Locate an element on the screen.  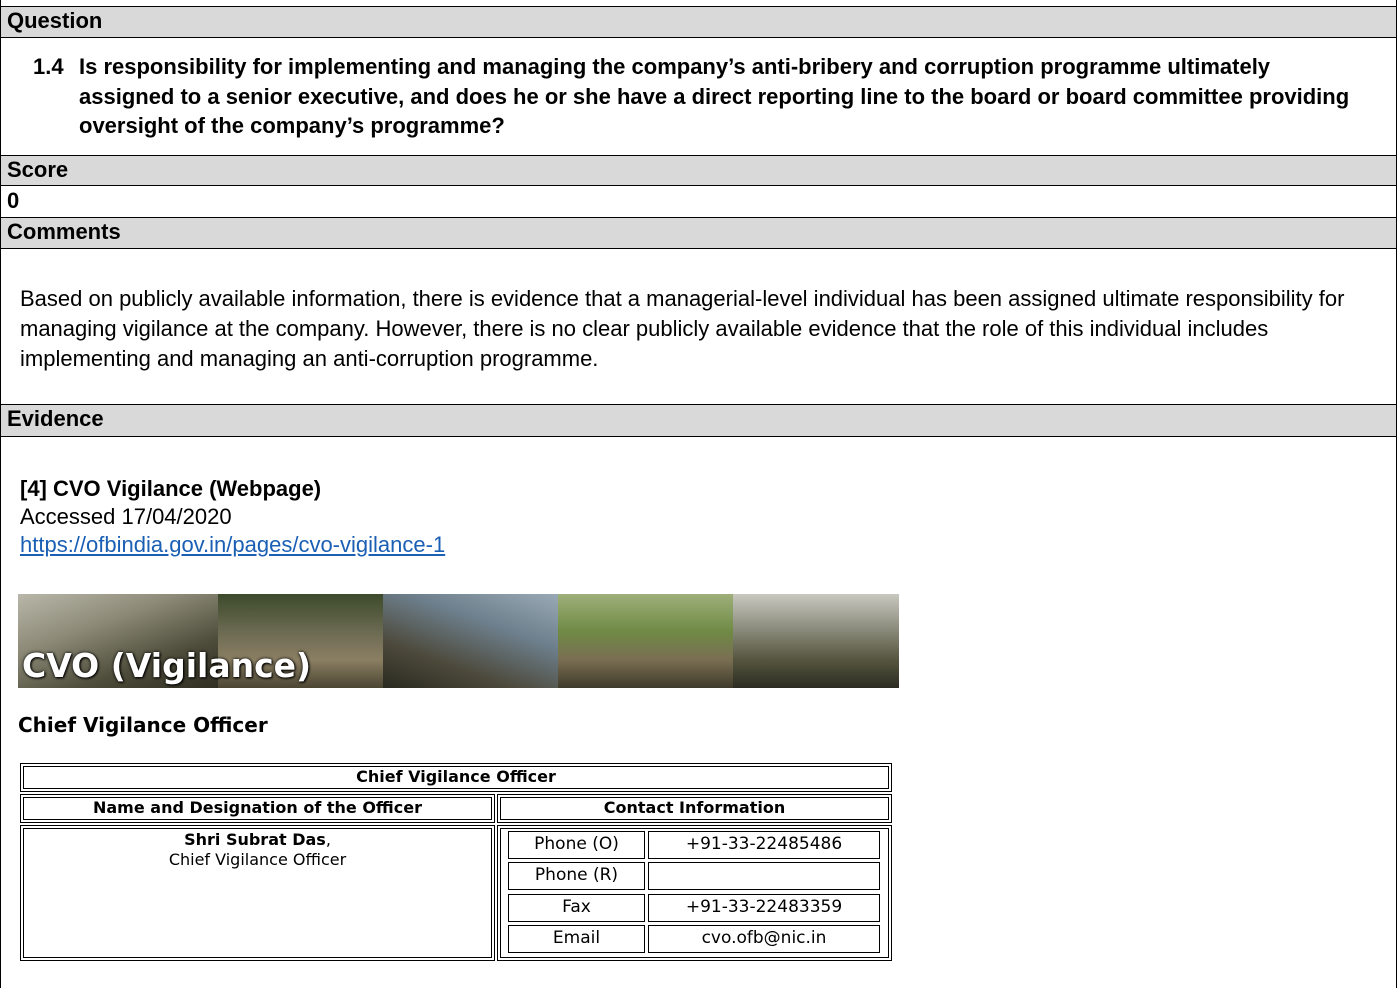
comments-label: Comments is located at coordinates (64, 231).